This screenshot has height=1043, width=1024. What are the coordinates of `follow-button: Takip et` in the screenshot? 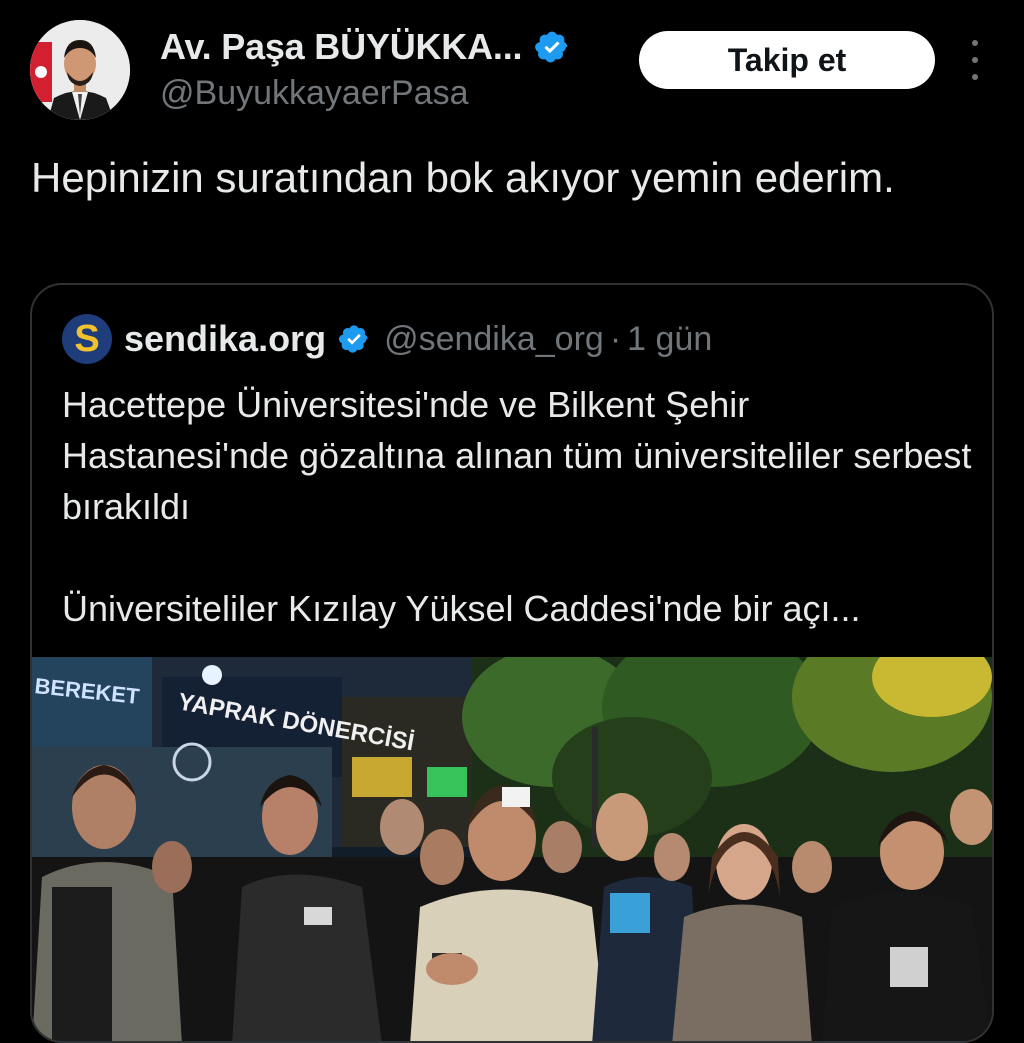 It's located at (787, 60).